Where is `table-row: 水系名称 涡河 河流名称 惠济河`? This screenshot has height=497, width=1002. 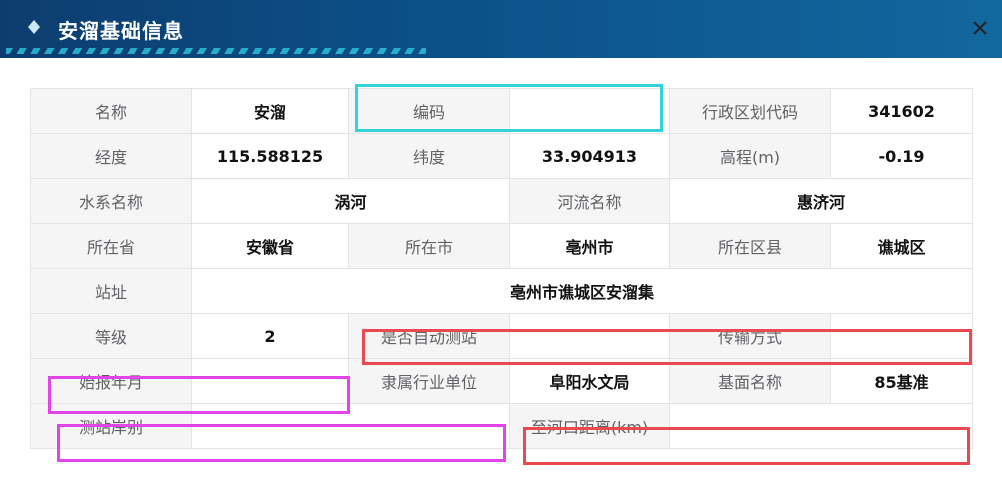
table-row: 水系名称 涡河 河流名称 惠济河 is located at coordinates (501, 201).